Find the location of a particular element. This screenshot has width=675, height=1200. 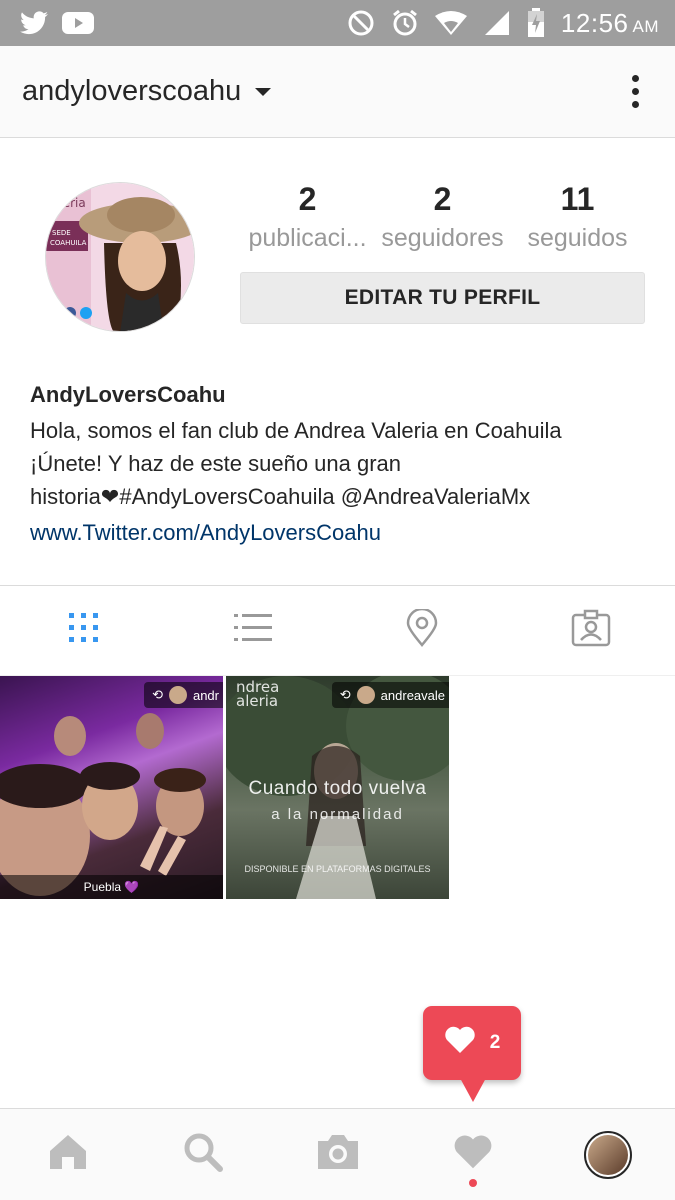

nav-home is located at coordinates (67, 1154).